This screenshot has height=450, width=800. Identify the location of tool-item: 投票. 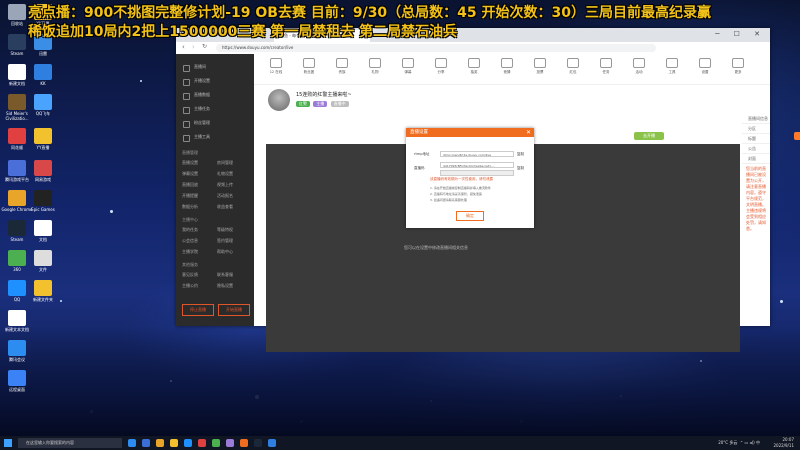
(540, 66).